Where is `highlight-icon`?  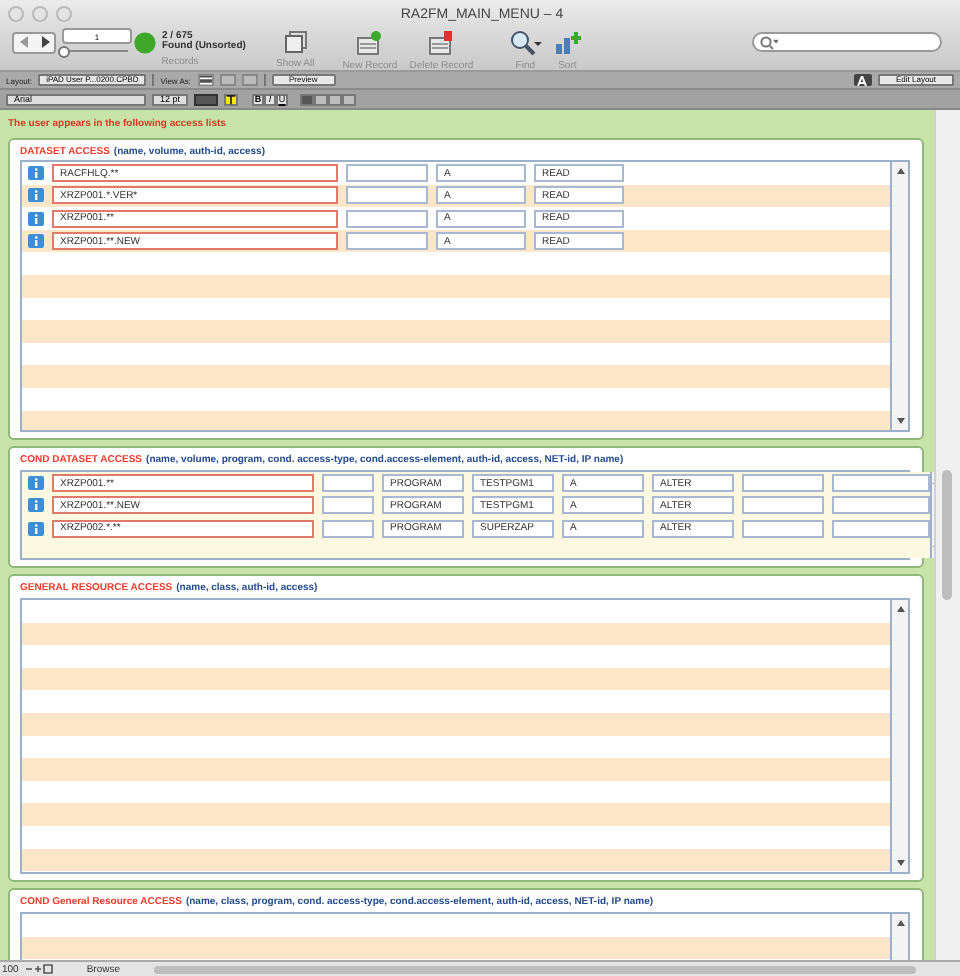
highlight-icon is located at coordinates (231, 99).